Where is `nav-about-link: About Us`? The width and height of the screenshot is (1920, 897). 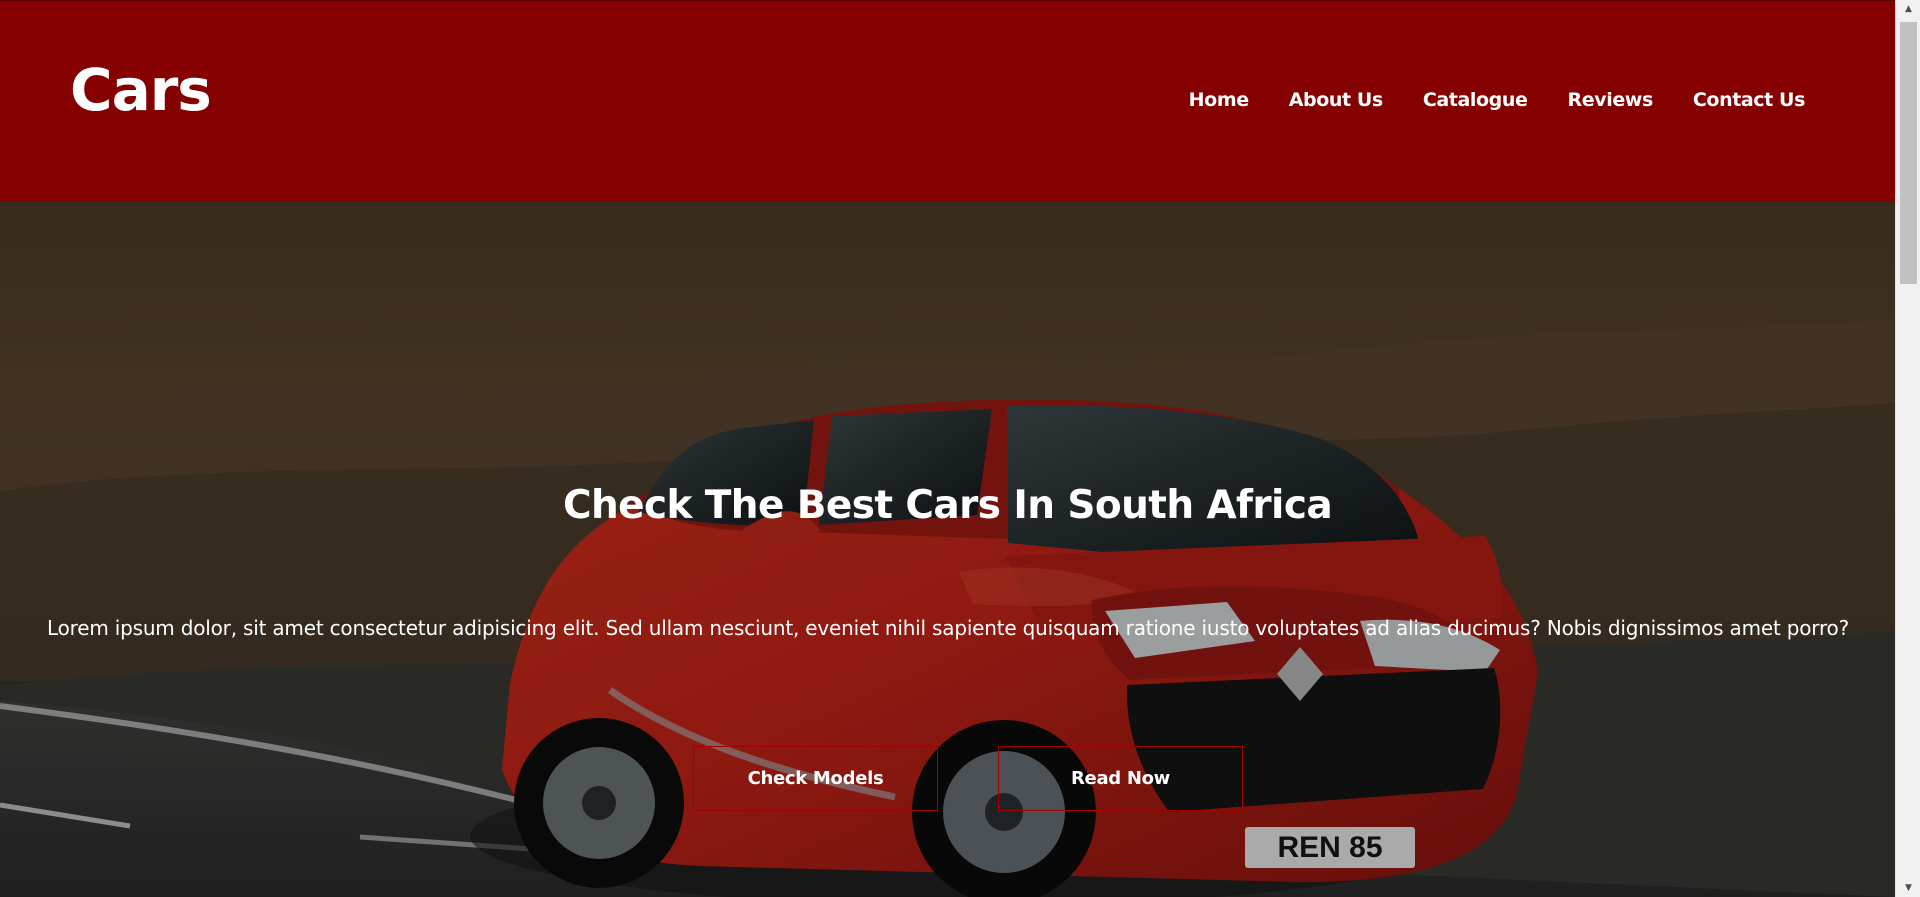
nav-about-link: About Us is located at coordinates (1336, 100).